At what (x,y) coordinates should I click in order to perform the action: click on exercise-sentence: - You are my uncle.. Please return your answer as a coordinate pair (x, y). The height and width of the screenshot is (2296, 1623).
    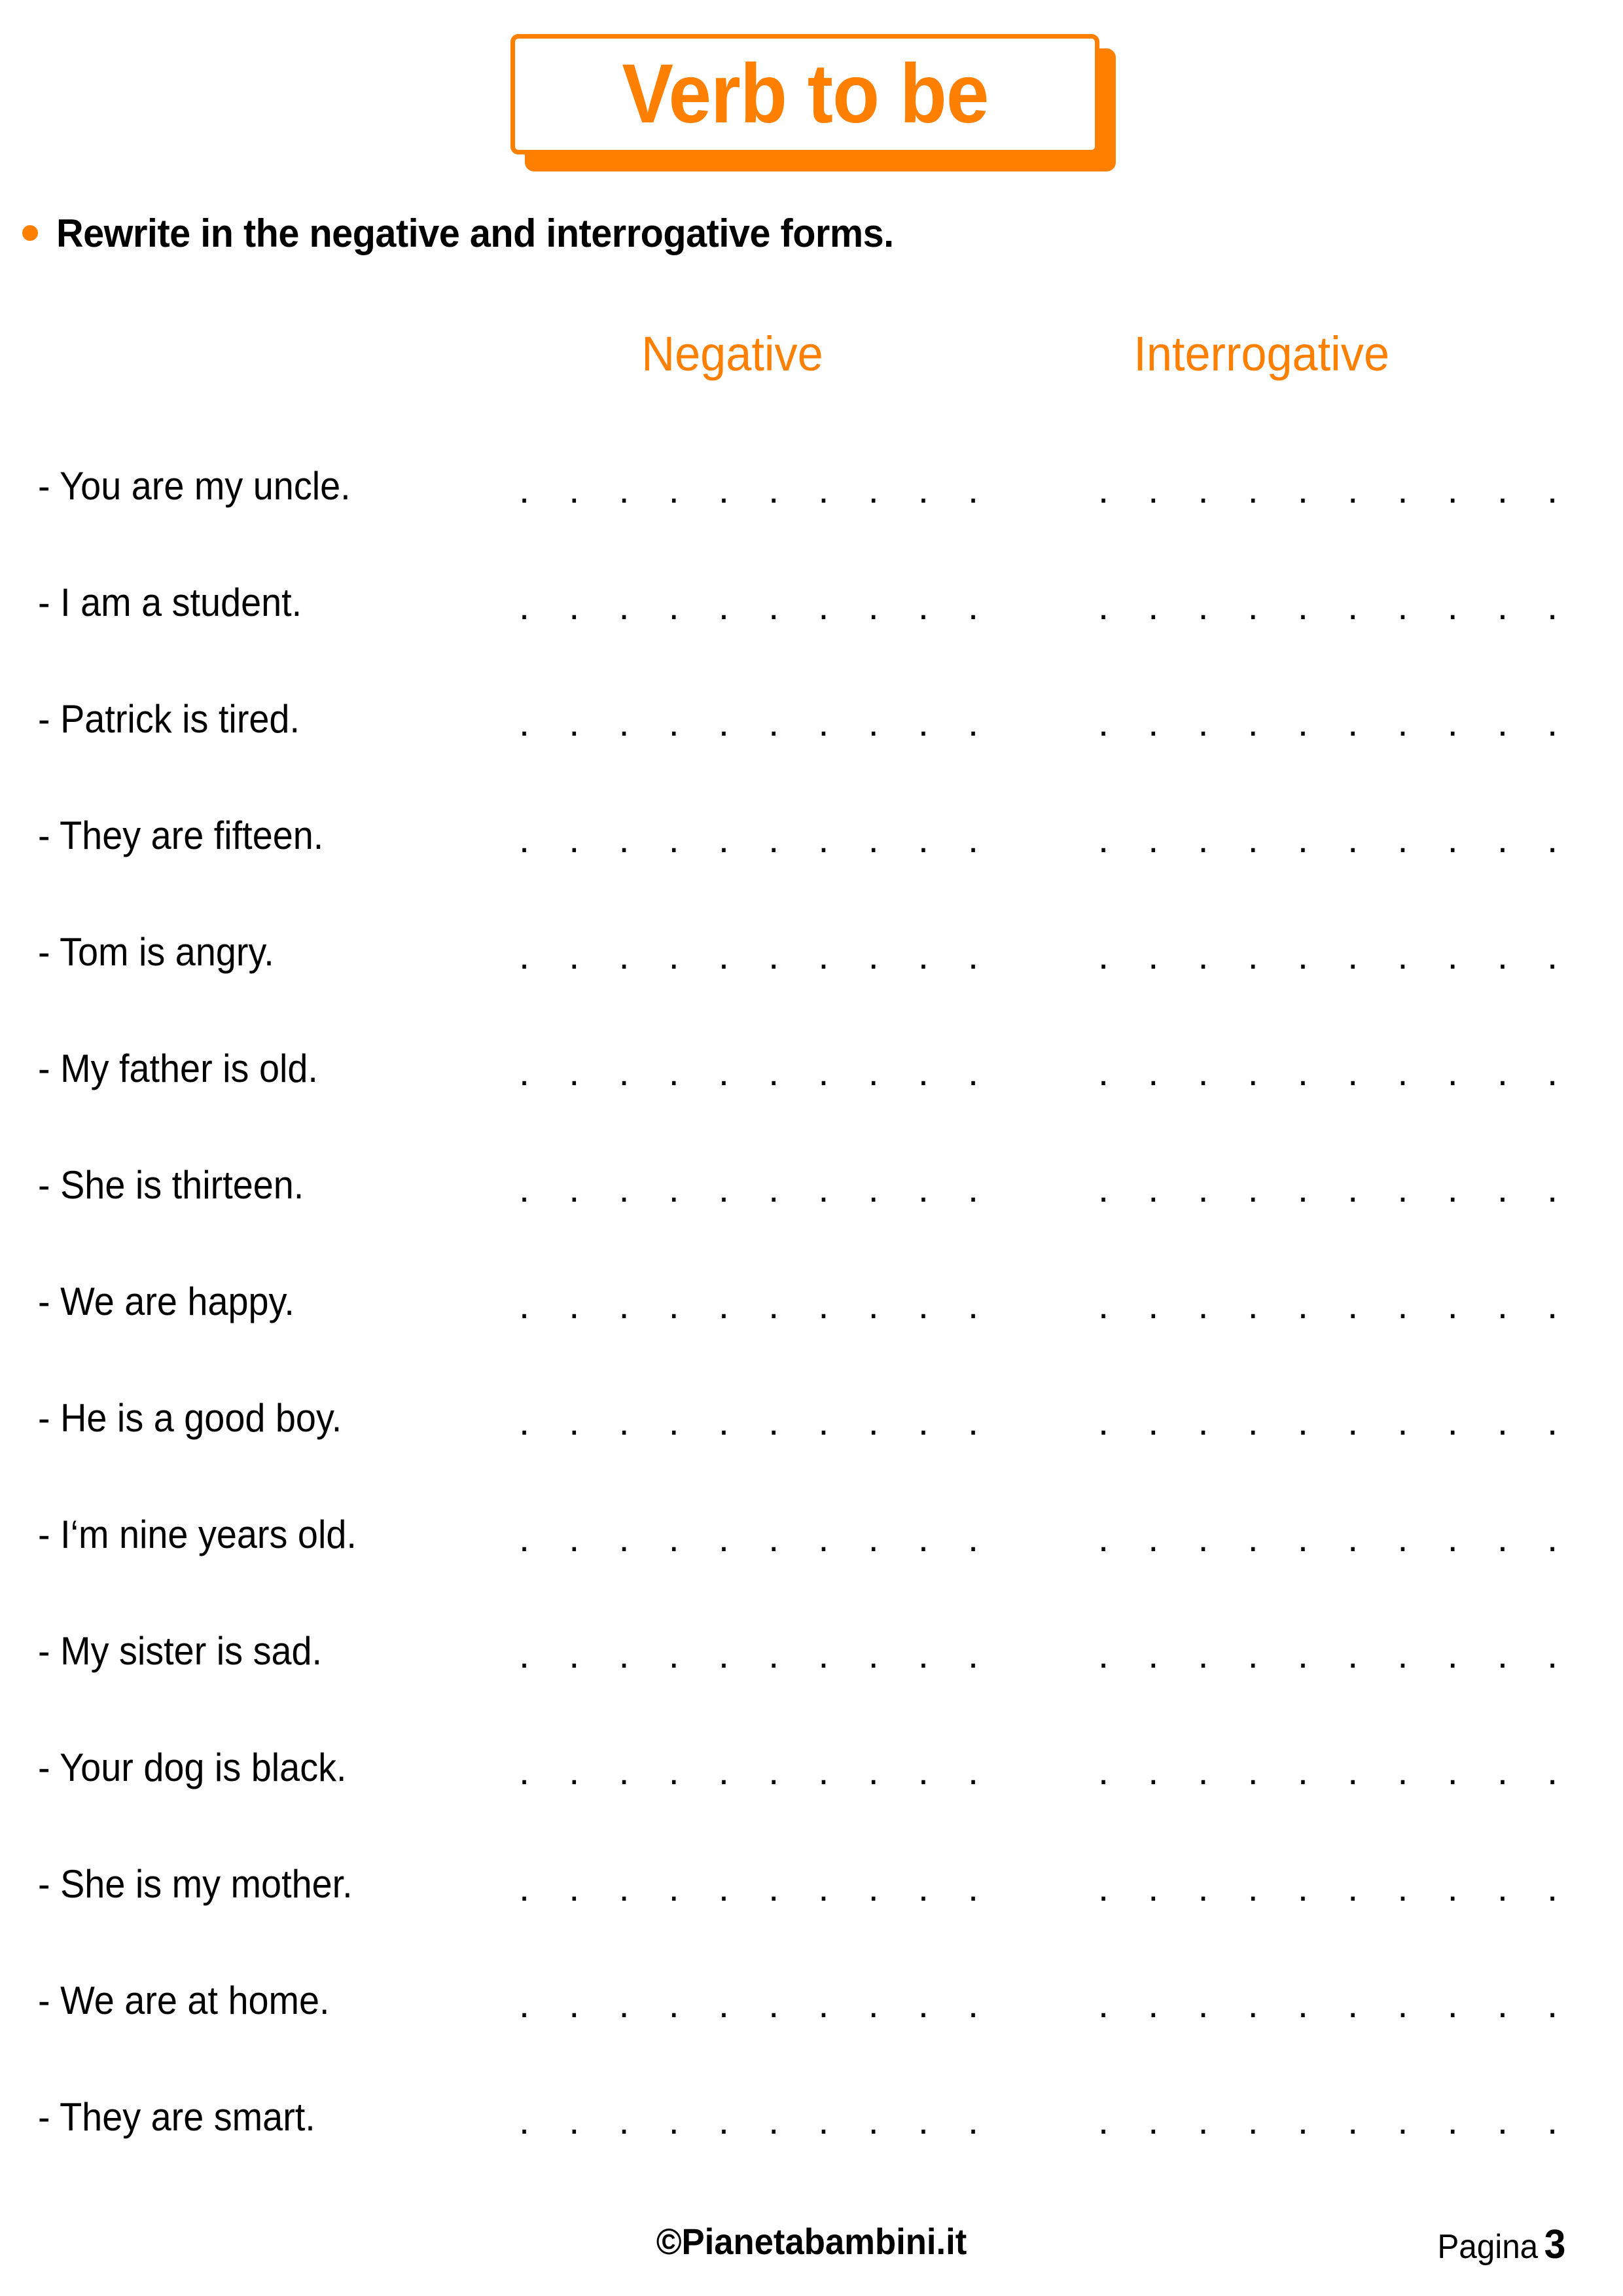
    Looking at the image, I should click on (194, 486).